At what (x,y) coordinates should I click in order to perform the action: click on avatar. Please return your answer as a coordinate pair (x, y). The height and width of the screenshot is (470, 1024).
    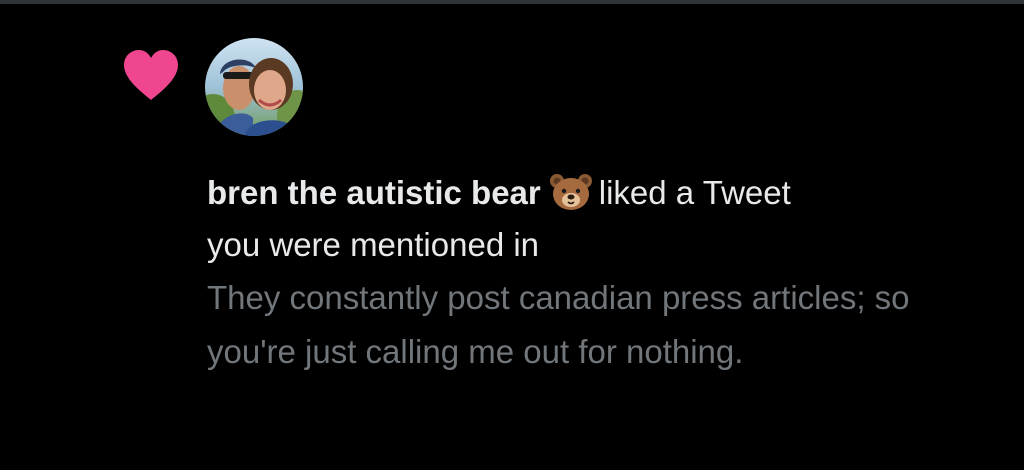
    Looking at the image, I should click on (254, 87).